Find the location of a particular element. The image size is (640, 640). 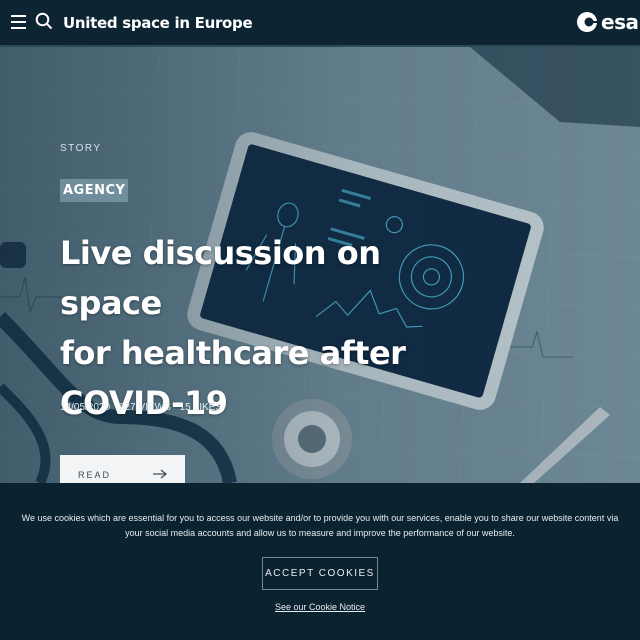

read-button: READ is located at coordinates (122, 469).